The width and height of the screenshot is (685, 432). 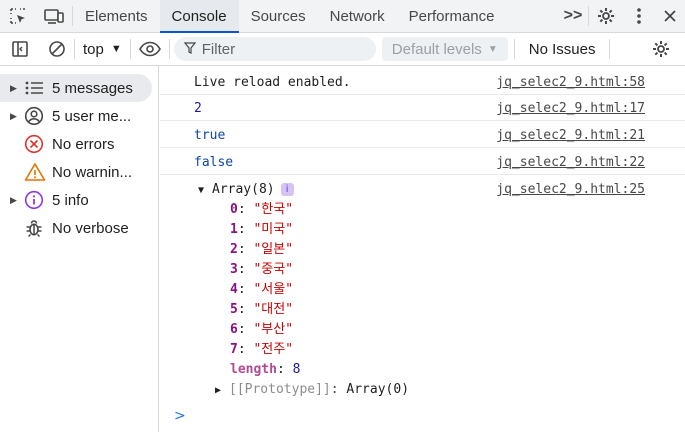 I want to click on sidebar-item-verbose: No verbose, so click(x=76, y=228).